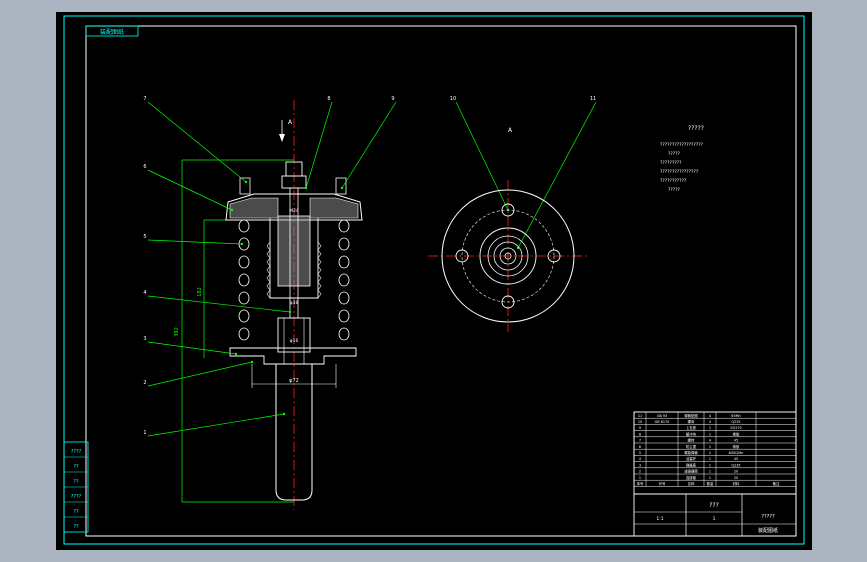 The image size is (867, 562). What do you see at coordinates (640, 434) in the screenshot?
I see `bom-cell: 8` at bounding box center [640, 434].